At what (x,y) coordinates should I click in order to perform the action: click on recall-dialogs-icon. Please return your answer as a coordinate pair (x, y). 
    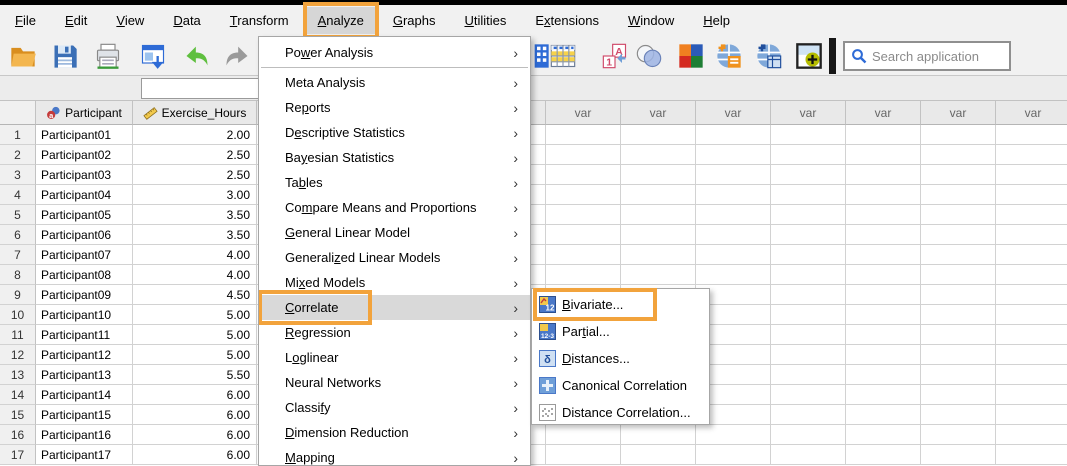
    Looking at the image, I should click on (153, 56).